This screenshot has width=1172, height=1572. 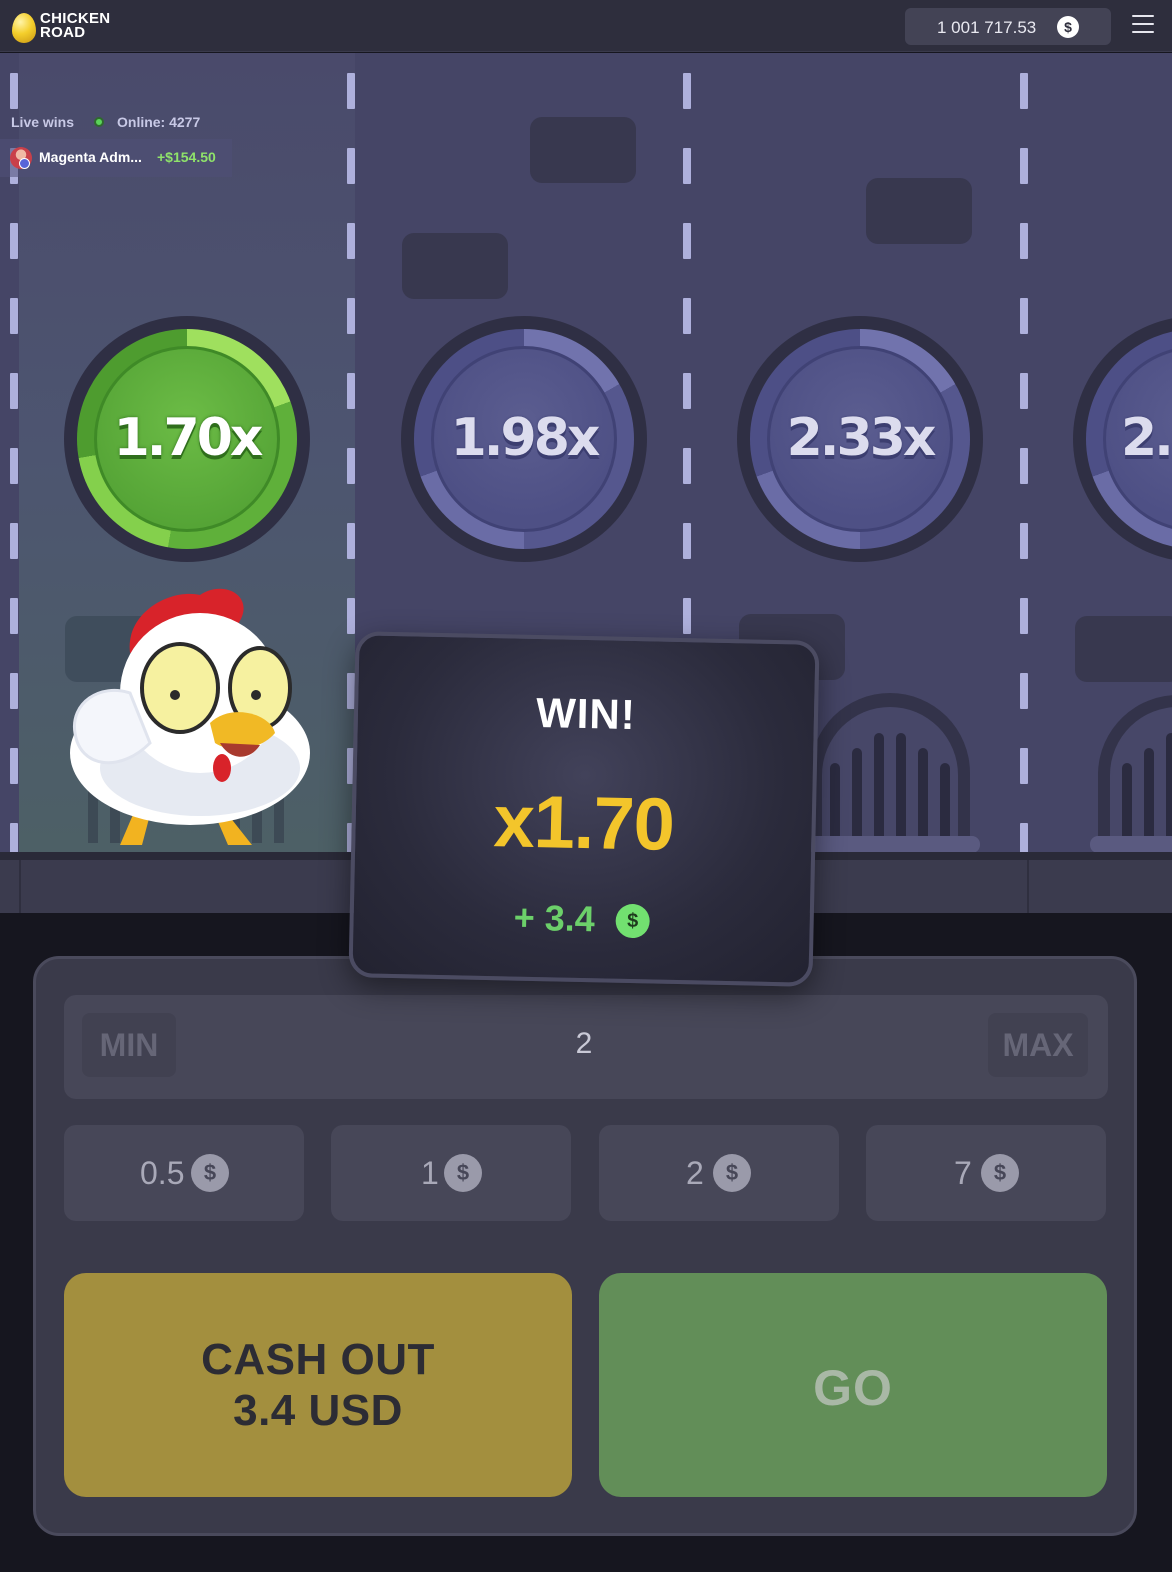 What do you see at coordinates (159, 122) in the screenshot?
I see `online-count: Online: 4277` at bounding box center [159, 122].